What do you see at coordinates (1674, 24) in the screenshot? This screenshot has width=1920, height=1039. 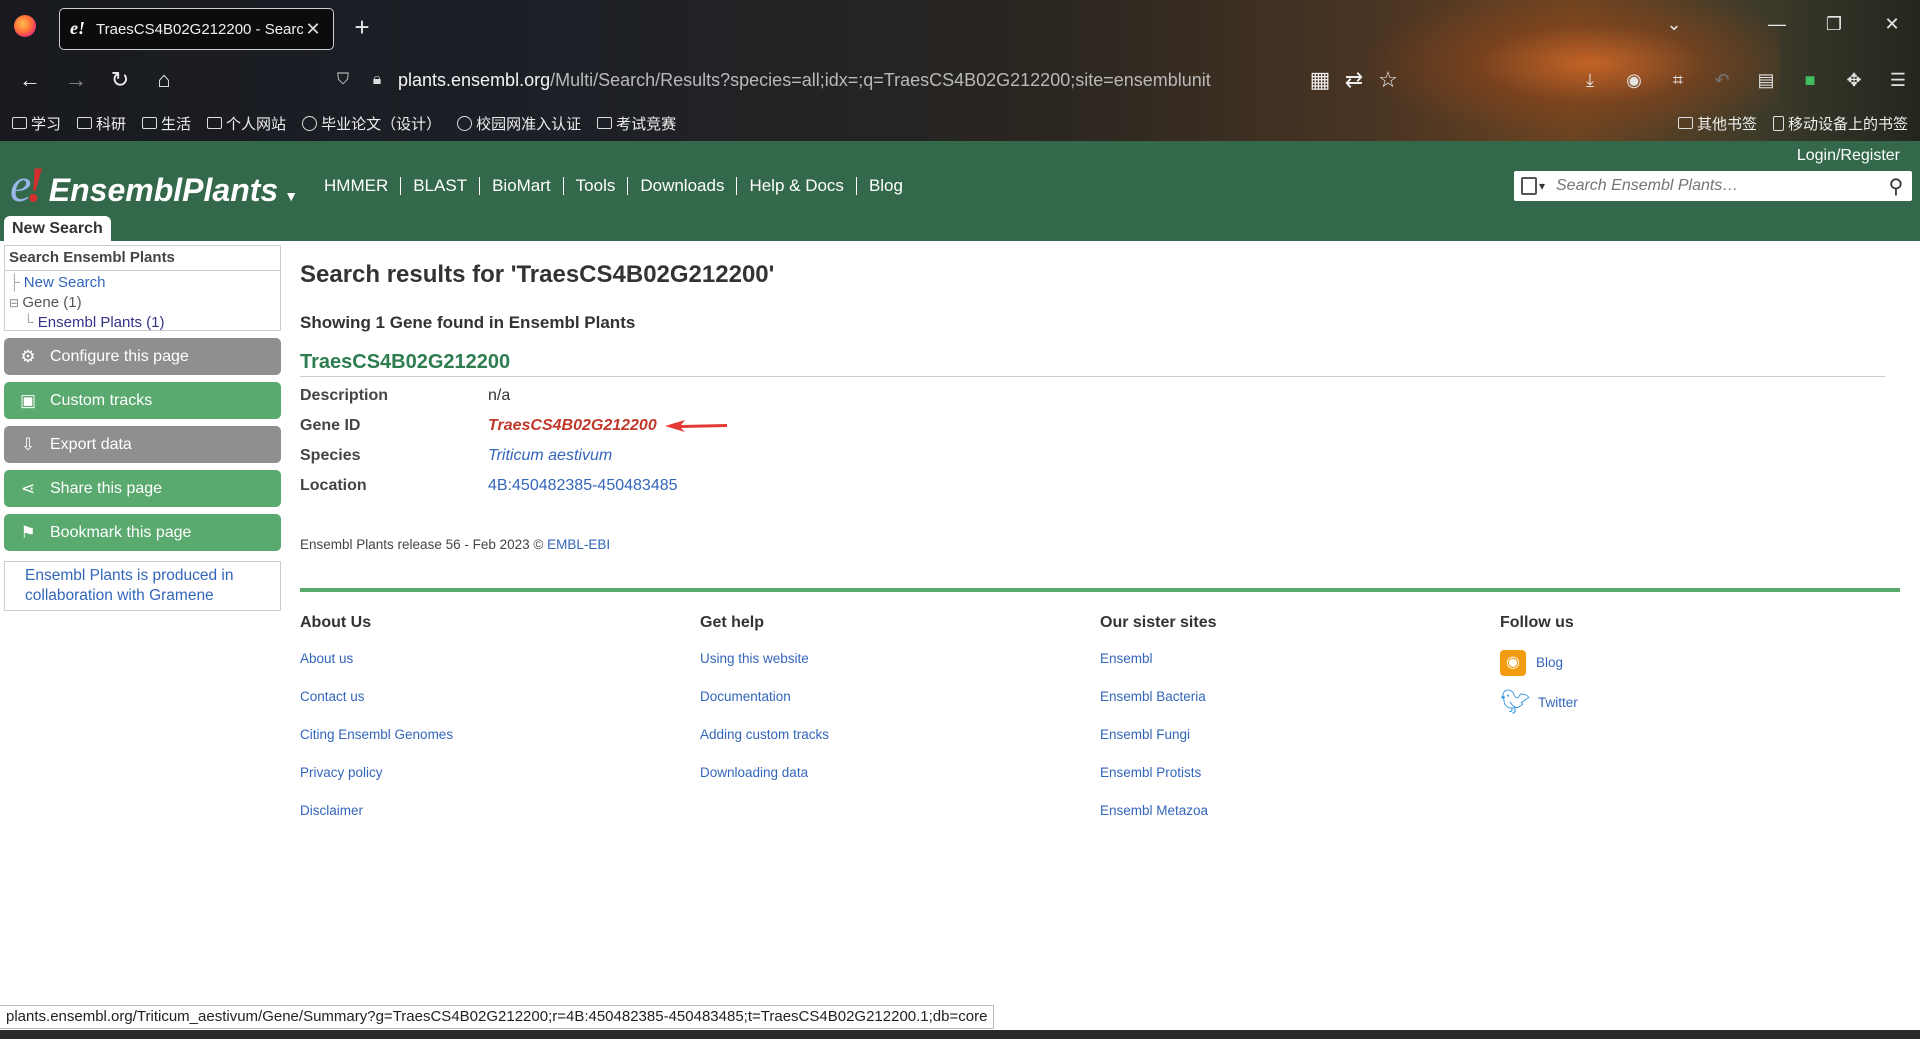 I see `tab-list-chevron-icon: ⌄` at bounding box center [1674, 24].